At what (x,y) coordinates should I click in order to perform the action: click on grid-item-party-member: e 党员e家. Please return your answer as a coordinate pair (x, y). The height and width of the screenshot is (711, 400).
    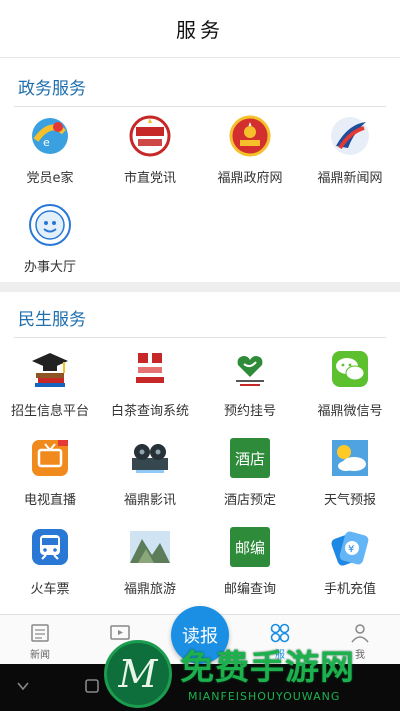
    Looking at the image, I should click on (50, 150).